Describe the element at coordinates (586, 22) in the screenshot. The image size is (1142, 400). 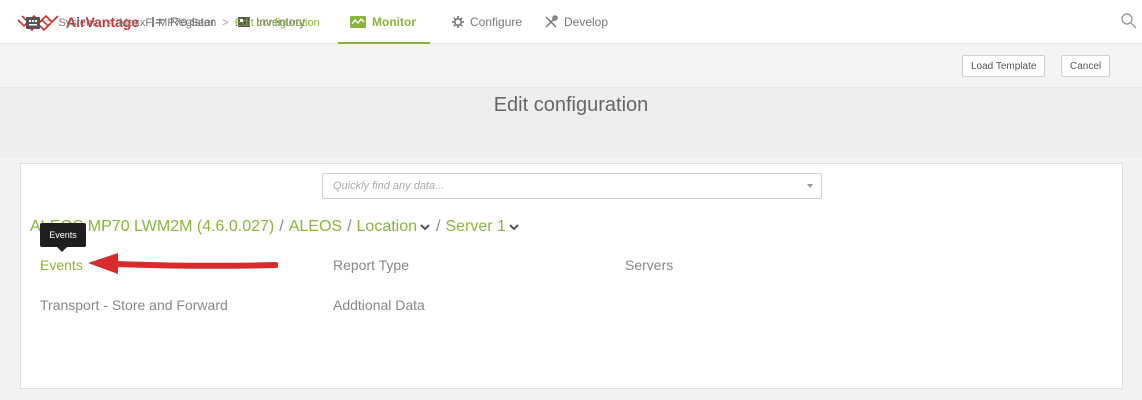
I see `nav-develop-label: Develop` at that location.